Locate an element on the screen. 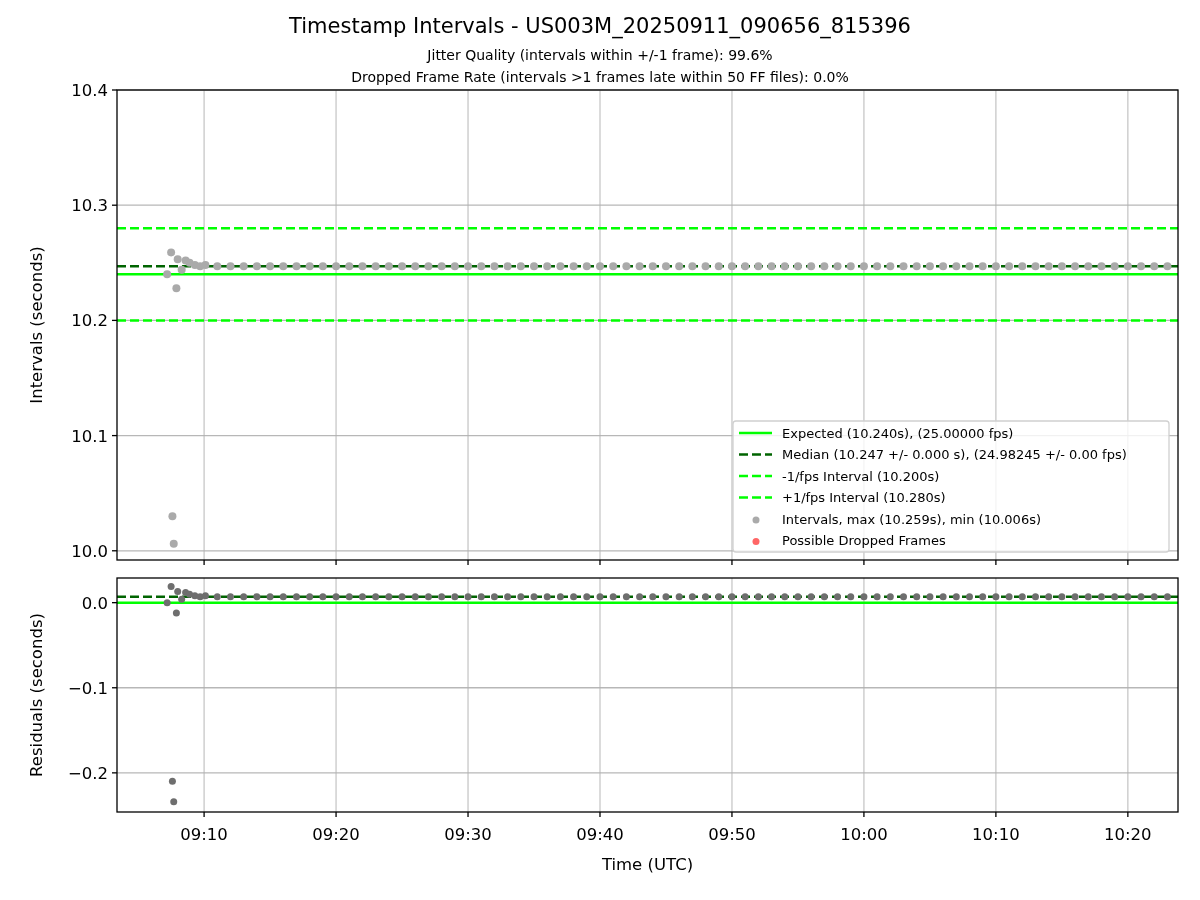 This screenshot has width=1200, height=900. axis-label: Residuals (seconds) is located at coordinates (36, 695).